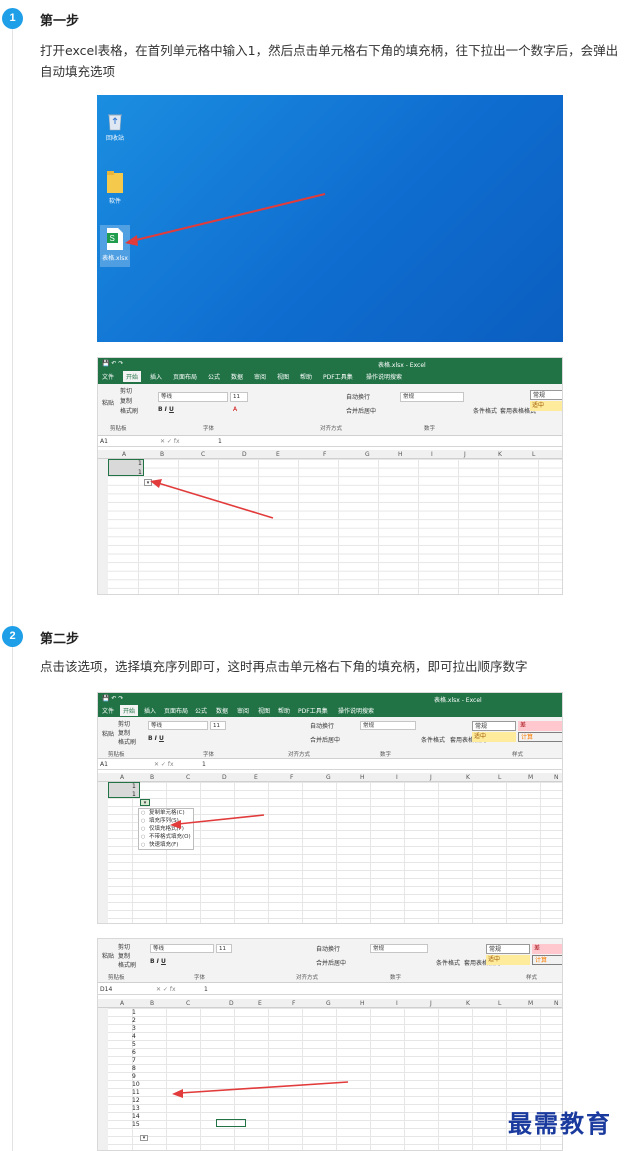 This screenshot has width=629, height=1151. I want to click on step-2-badge: 2, so click(12, 636).